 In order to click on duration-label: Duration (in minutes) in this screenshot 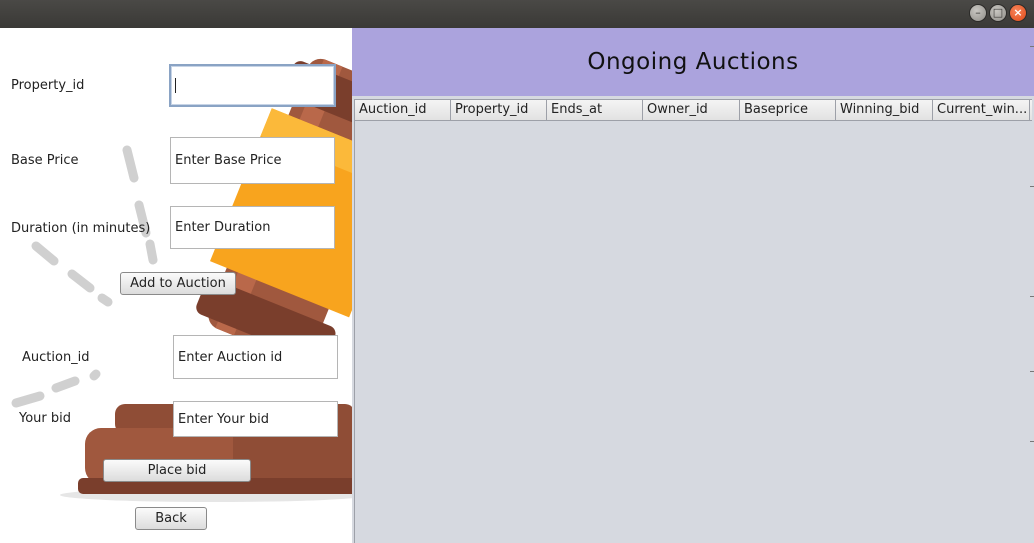, I will do `click(81, 228)`.